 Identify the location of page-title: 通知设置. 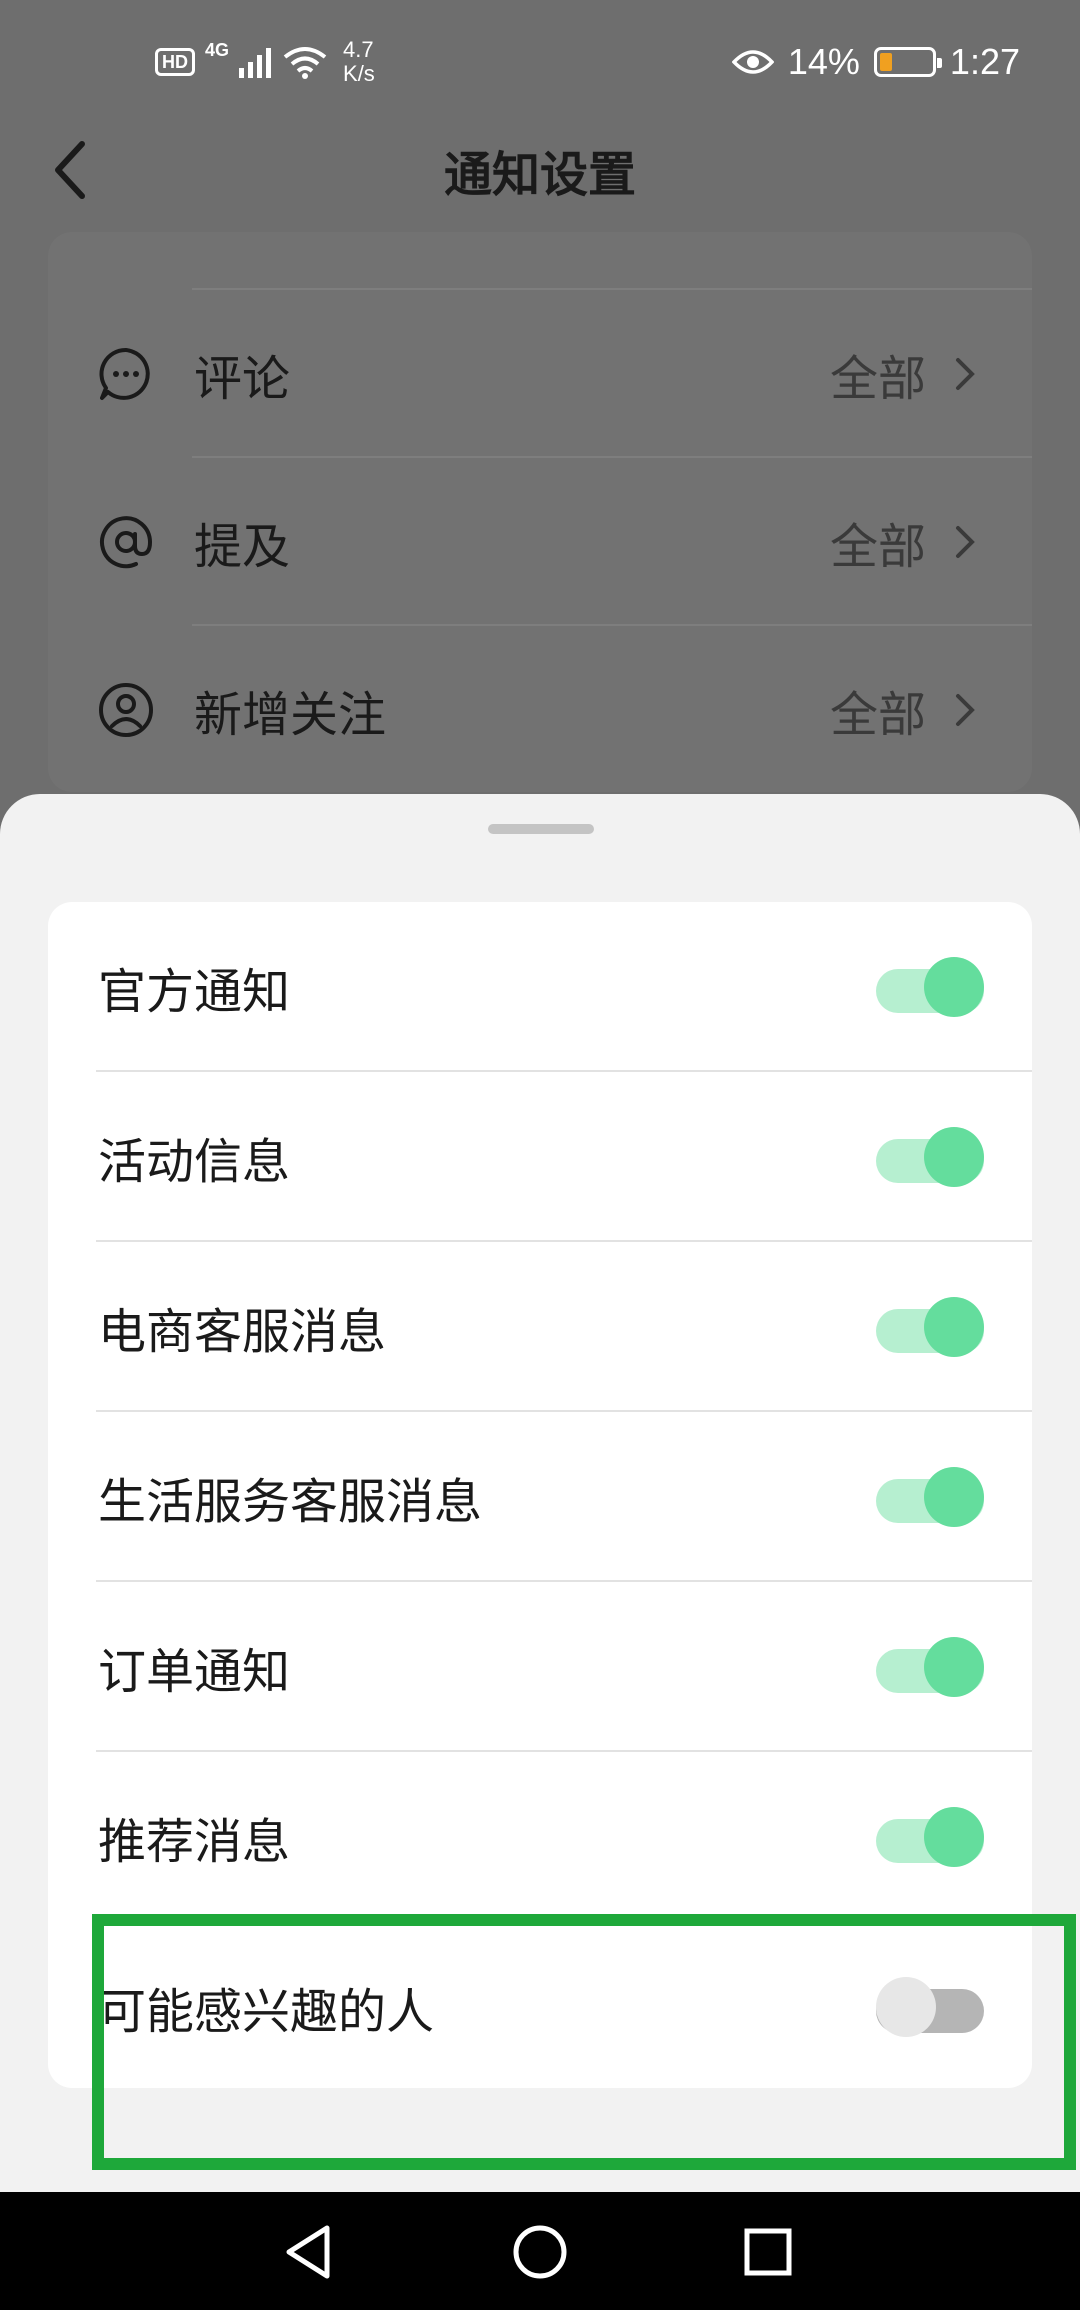
(539, 175).